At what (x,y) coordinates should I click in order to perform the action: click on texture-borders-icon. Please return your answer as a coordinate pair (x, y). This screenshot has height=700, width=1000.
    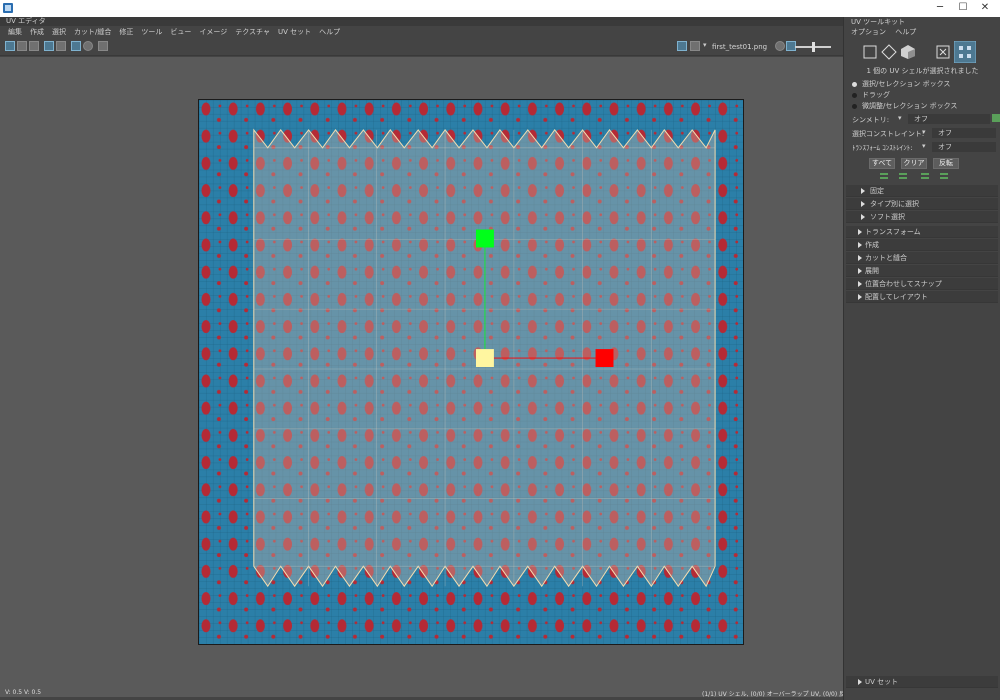
    Looking at the image, I should click on (34, 46).